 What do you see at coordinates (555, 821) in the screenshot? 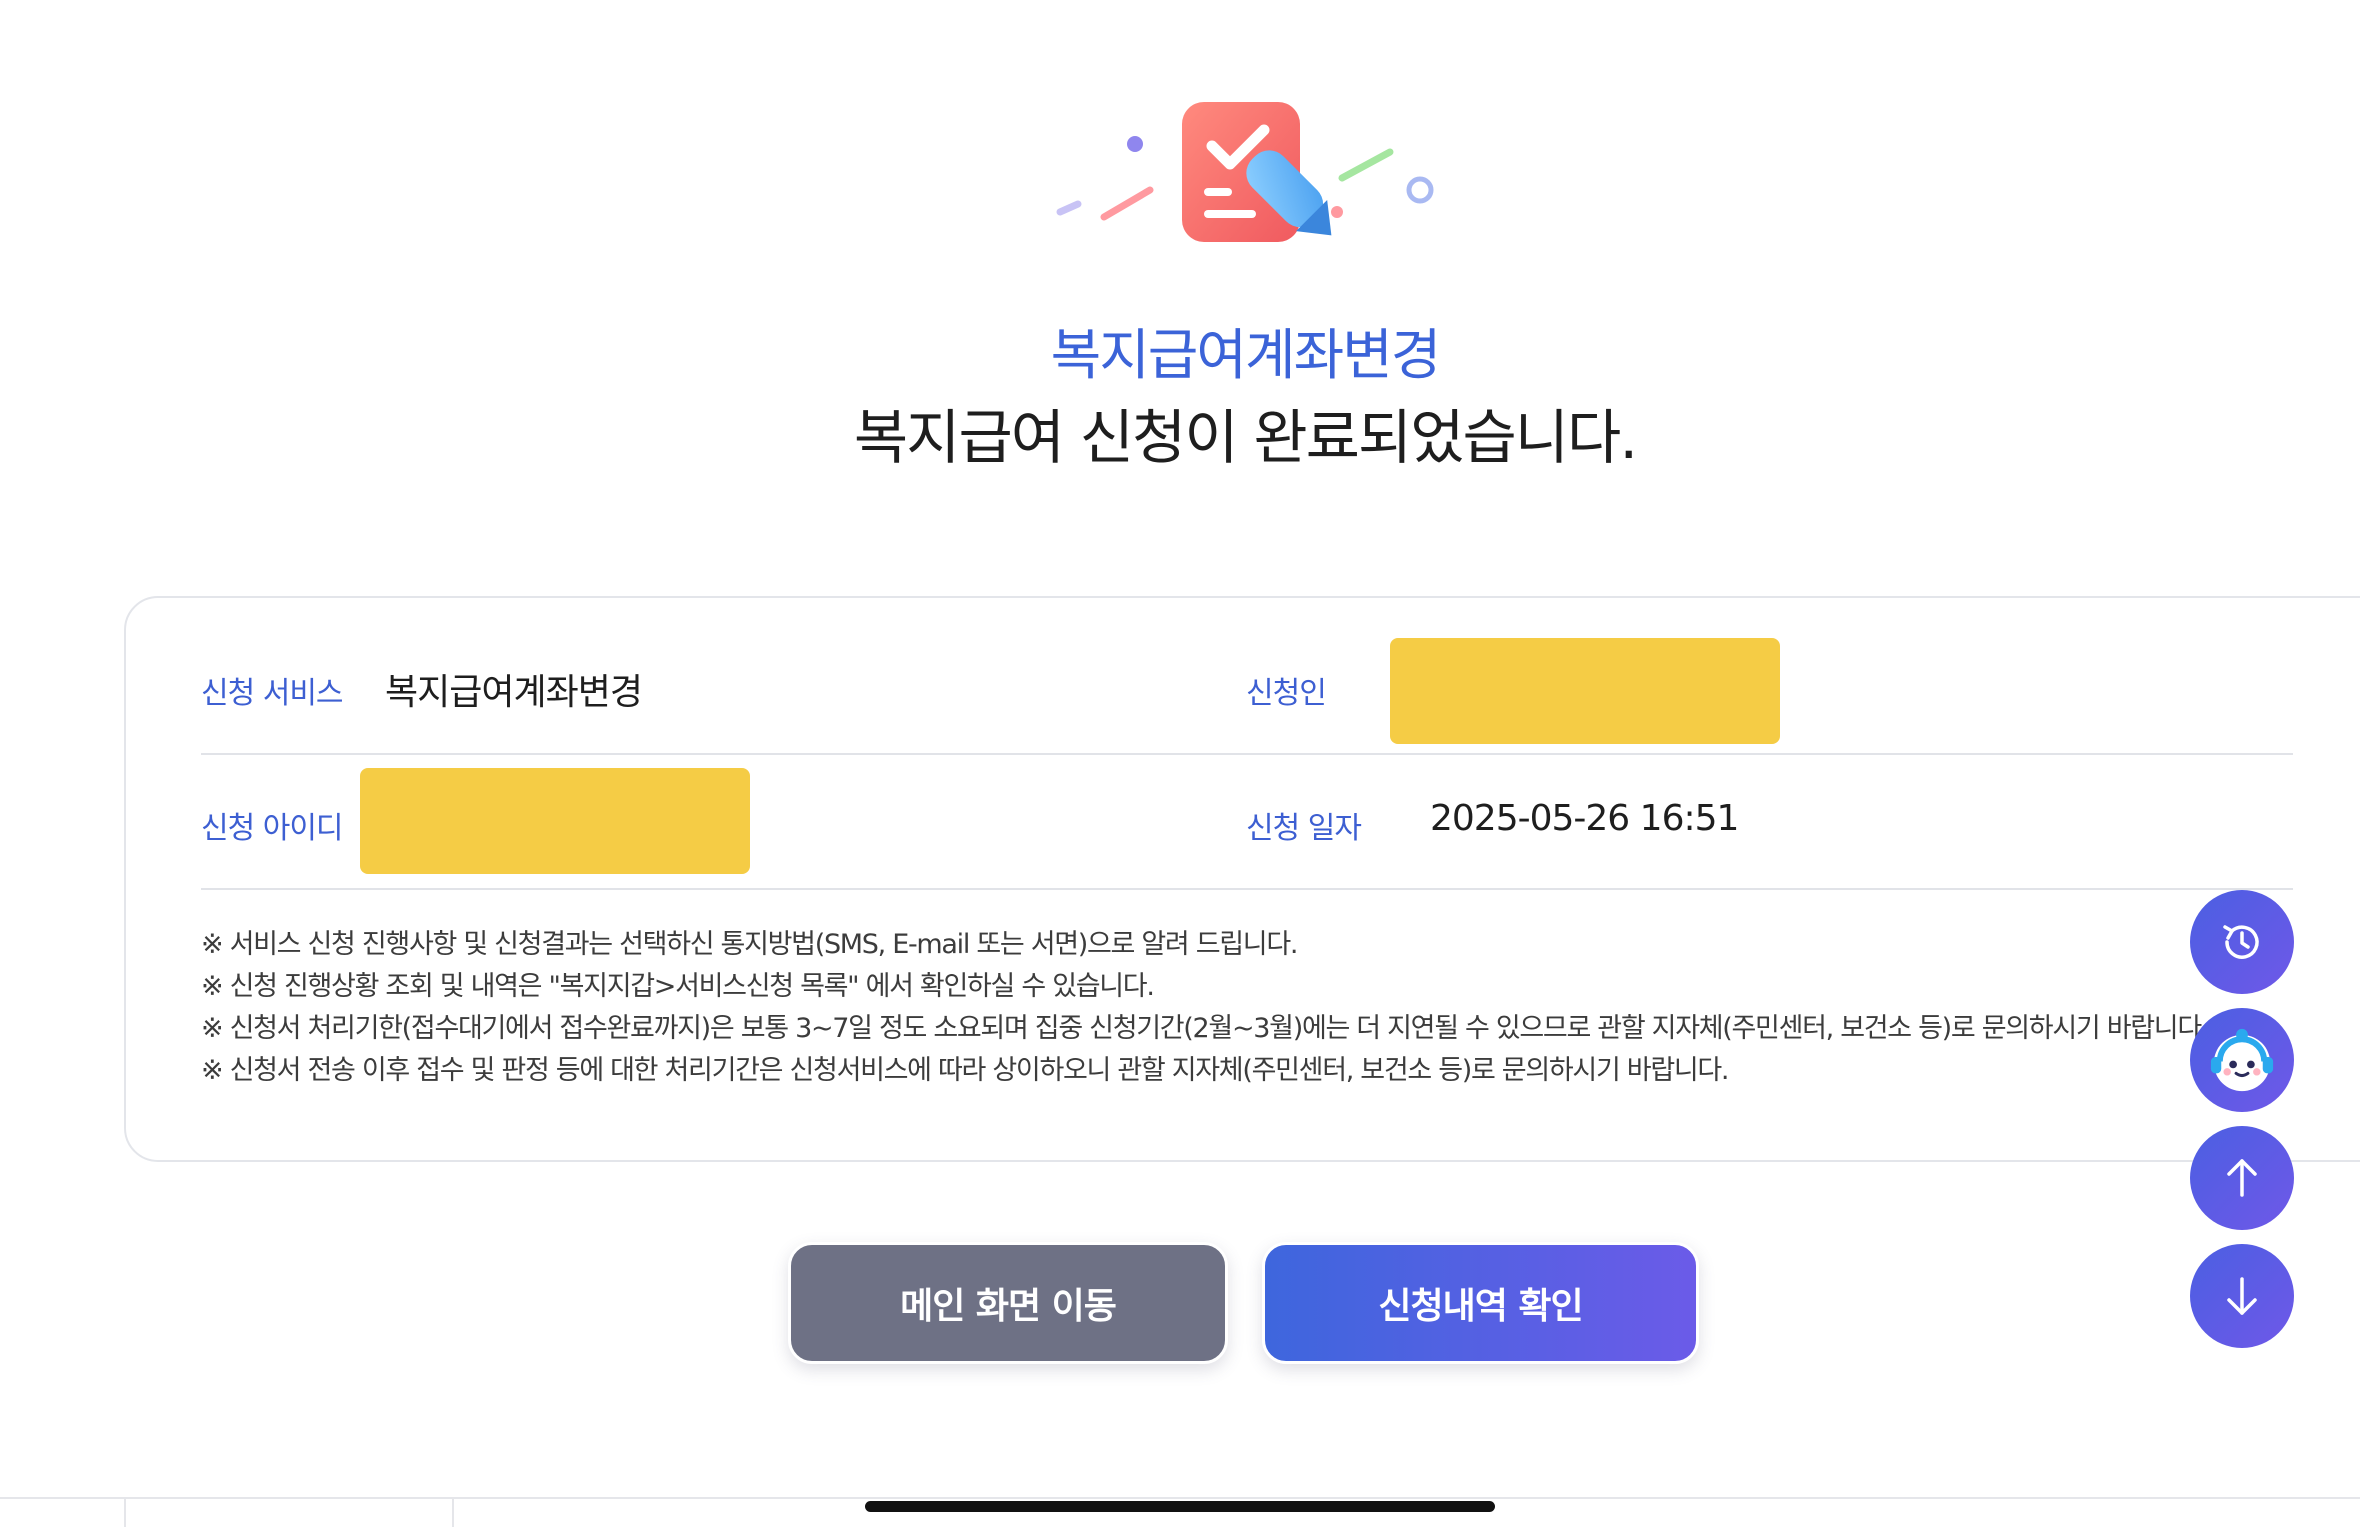
I see `id-value-masked` at bounding box center [555, 821].